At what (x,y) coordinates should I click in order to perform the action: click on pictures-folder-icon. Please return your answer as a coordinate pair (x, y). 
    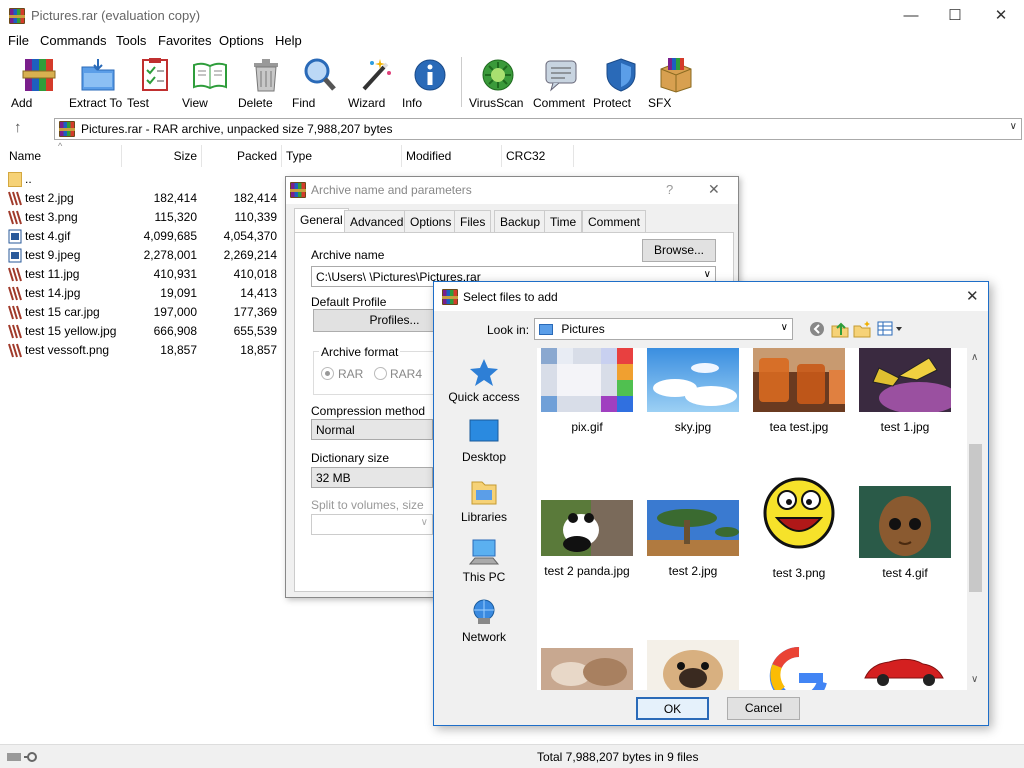
    Looking at the image, I should click on (546, 330).